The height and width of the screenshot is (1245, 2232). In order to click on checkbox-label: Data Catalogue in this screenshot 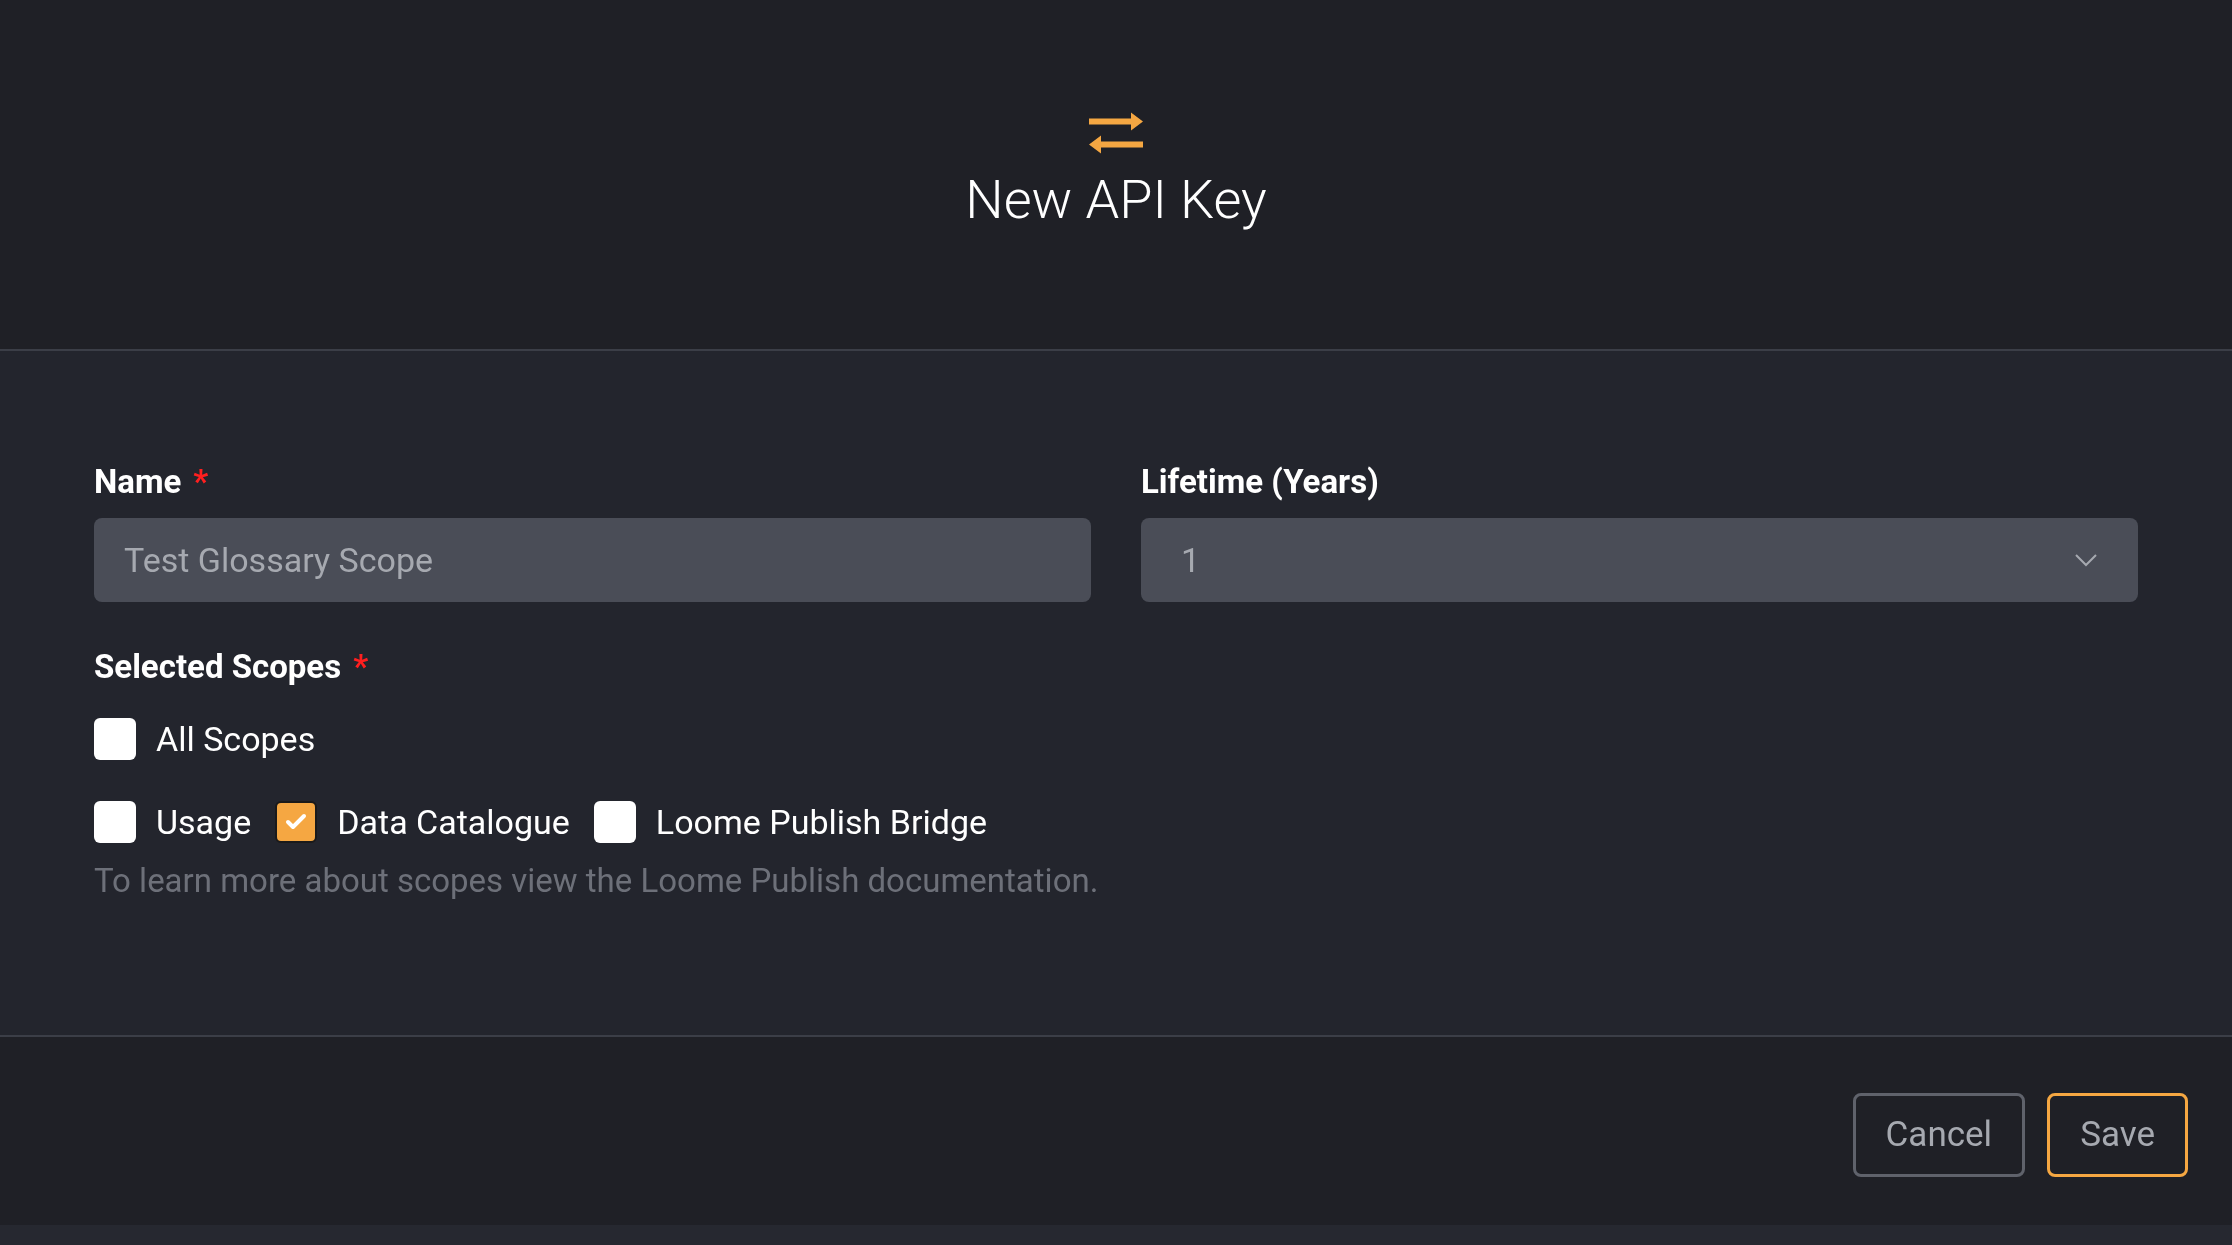, I will do `click(453, 822)`.